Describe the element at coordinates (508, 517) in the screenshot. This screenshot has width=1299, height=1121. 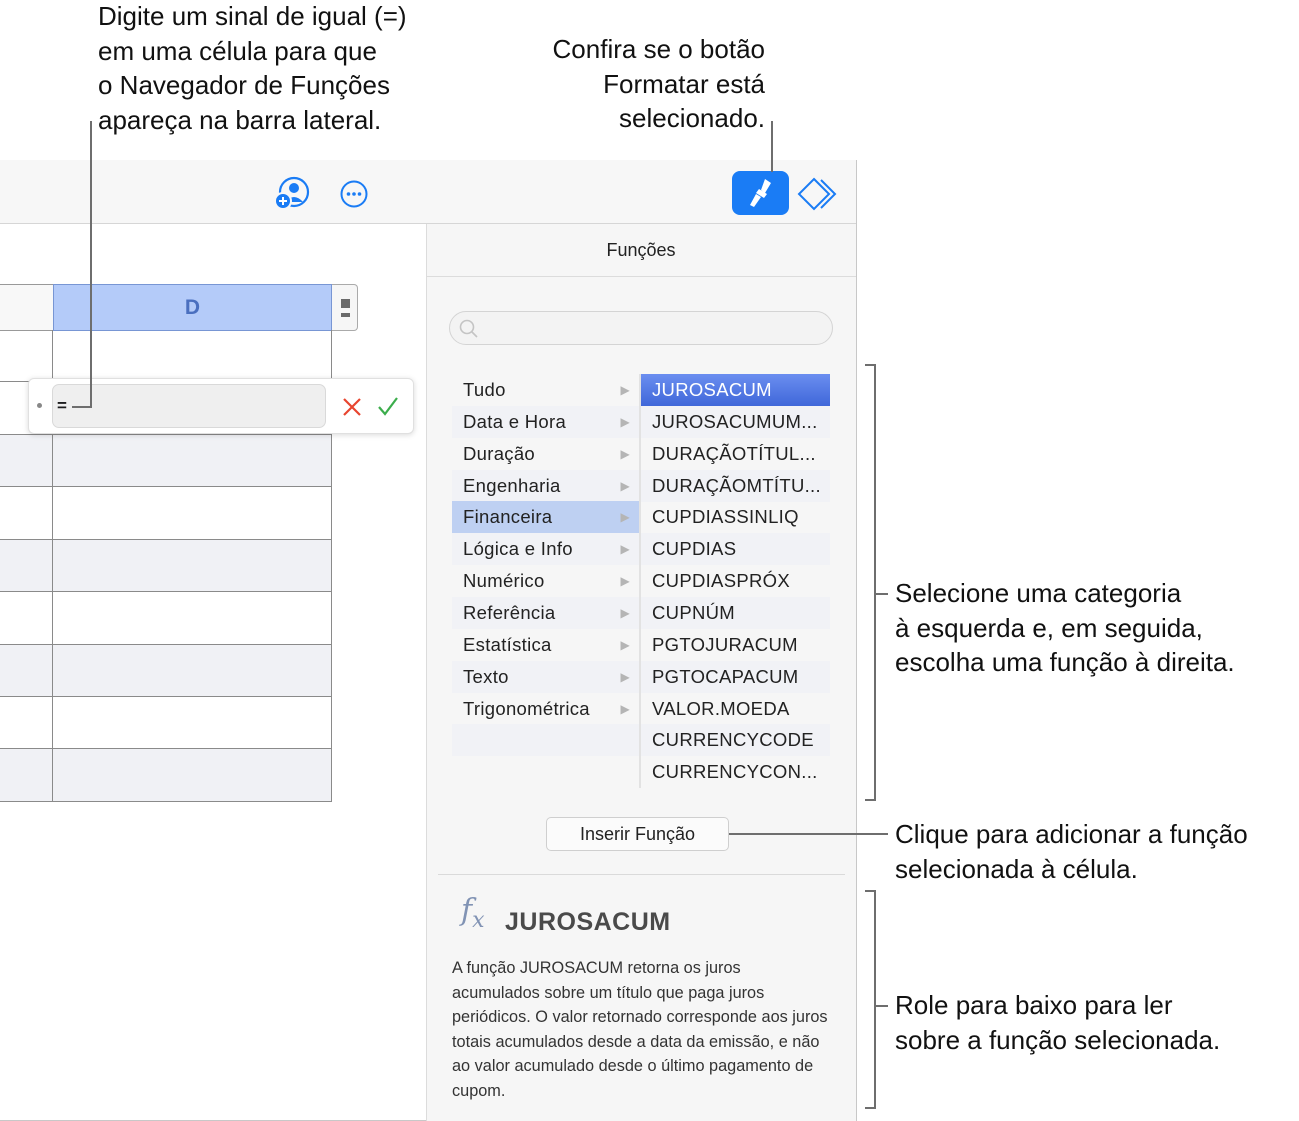
I see `category-label: Financeira` at that location.